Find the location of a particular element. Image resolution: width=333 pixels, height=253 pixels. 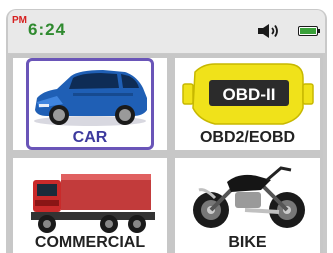

speaker-icon is located at coordinates (268, 31).